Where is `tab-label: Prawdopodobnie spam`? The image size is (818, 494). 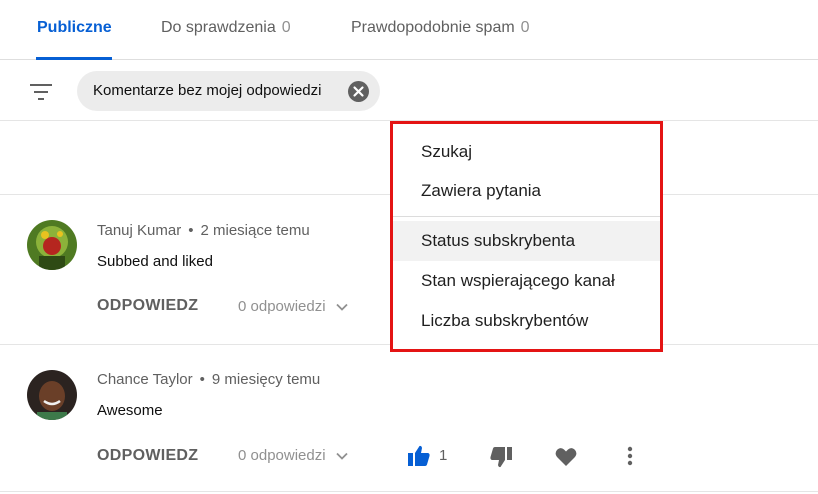
tab-label: Prawdopodobnie spam is located at coordinates (433, 27).